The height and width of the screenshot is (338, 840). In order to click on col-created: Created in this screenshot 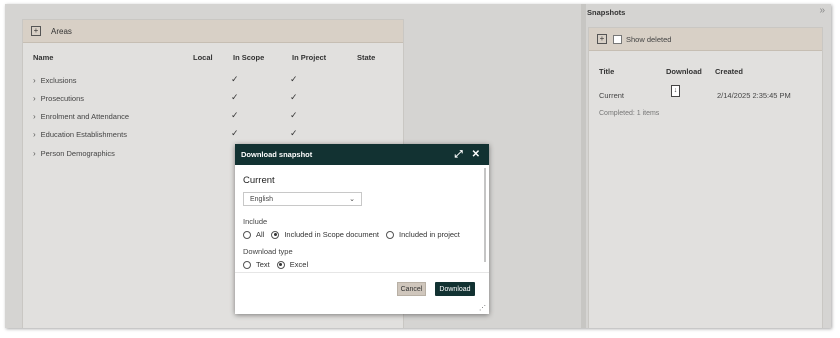, I will do `click(729, 71)`.